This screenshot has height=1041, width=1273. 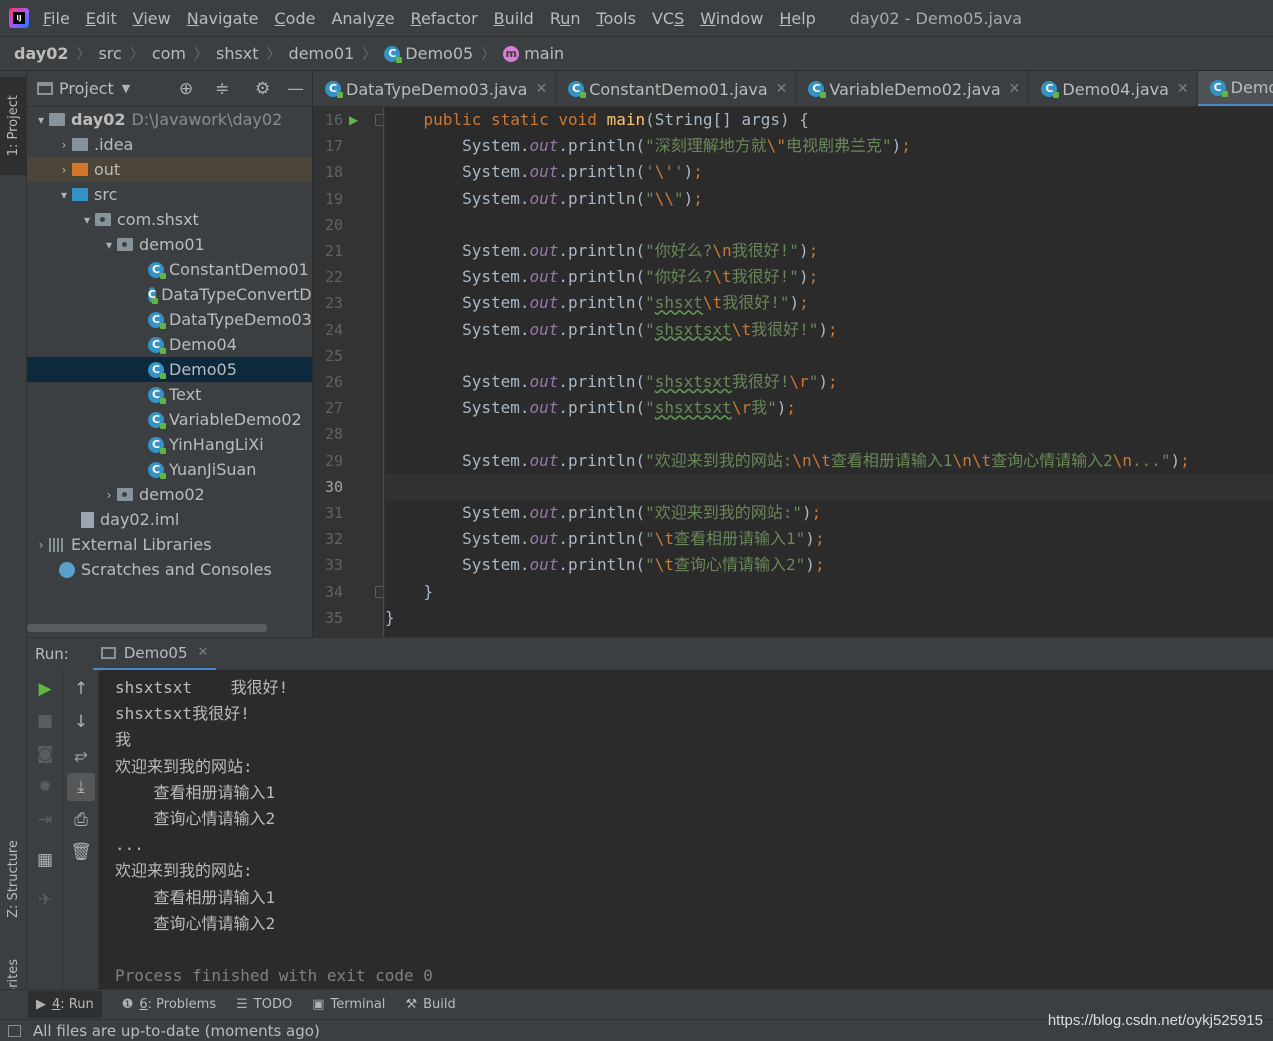 I want to click on arrow-down-icon: ↓, so click(x=81, y=722).